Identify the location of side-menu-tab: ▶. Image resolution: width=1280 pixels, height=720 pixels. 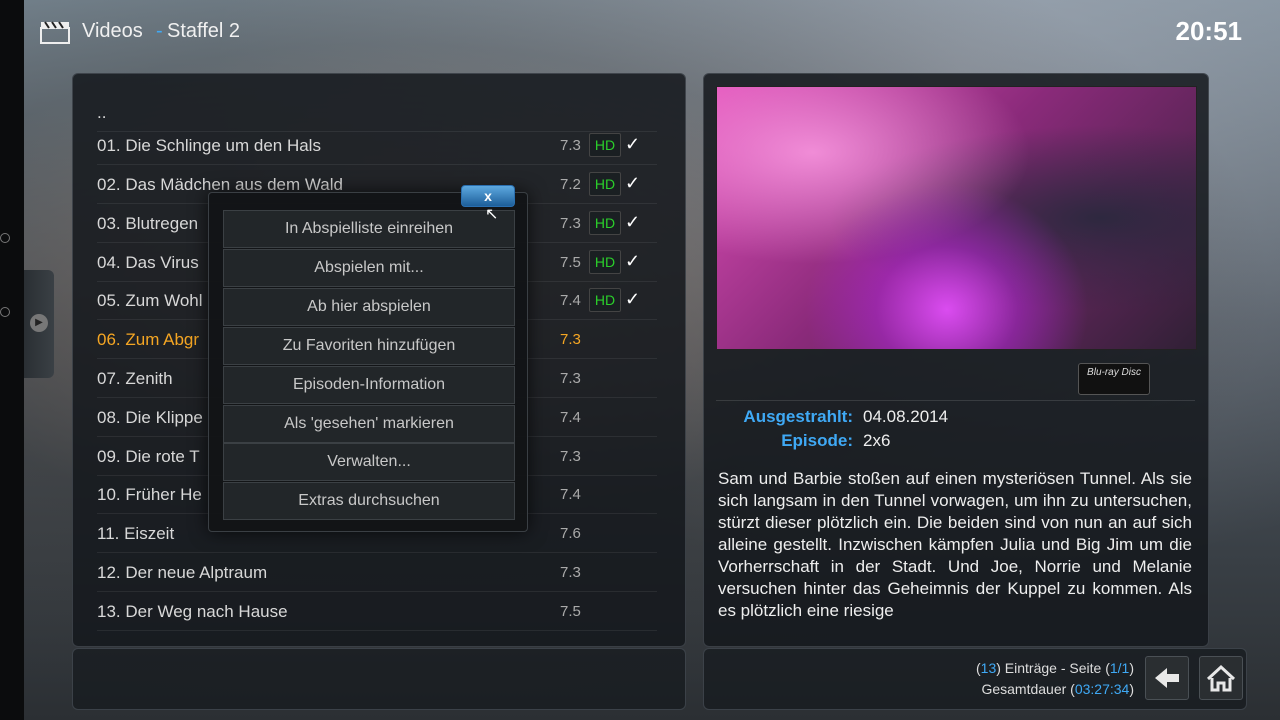
(39, 324).